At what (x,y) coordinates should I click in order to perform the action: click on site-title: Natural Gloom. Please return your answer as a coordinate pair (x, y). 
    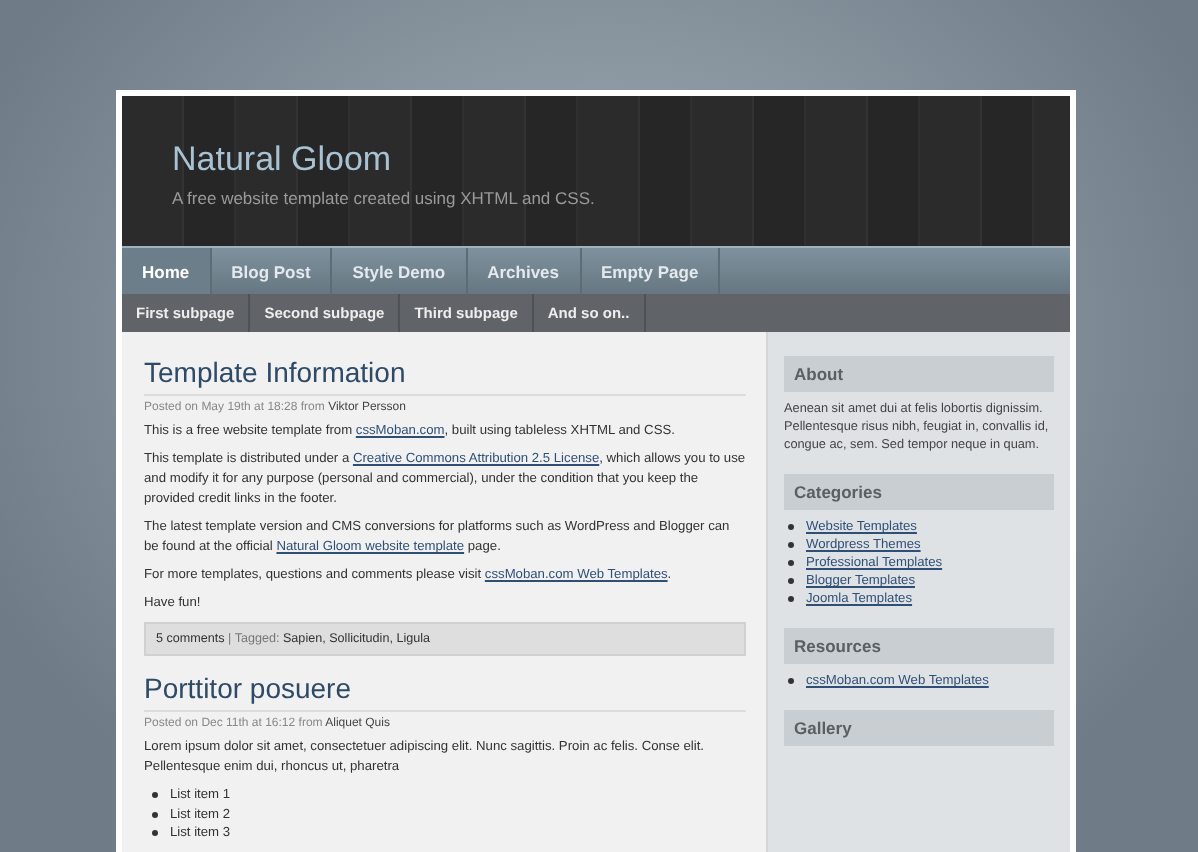
    Looking at the image, I should click on (282, 160).